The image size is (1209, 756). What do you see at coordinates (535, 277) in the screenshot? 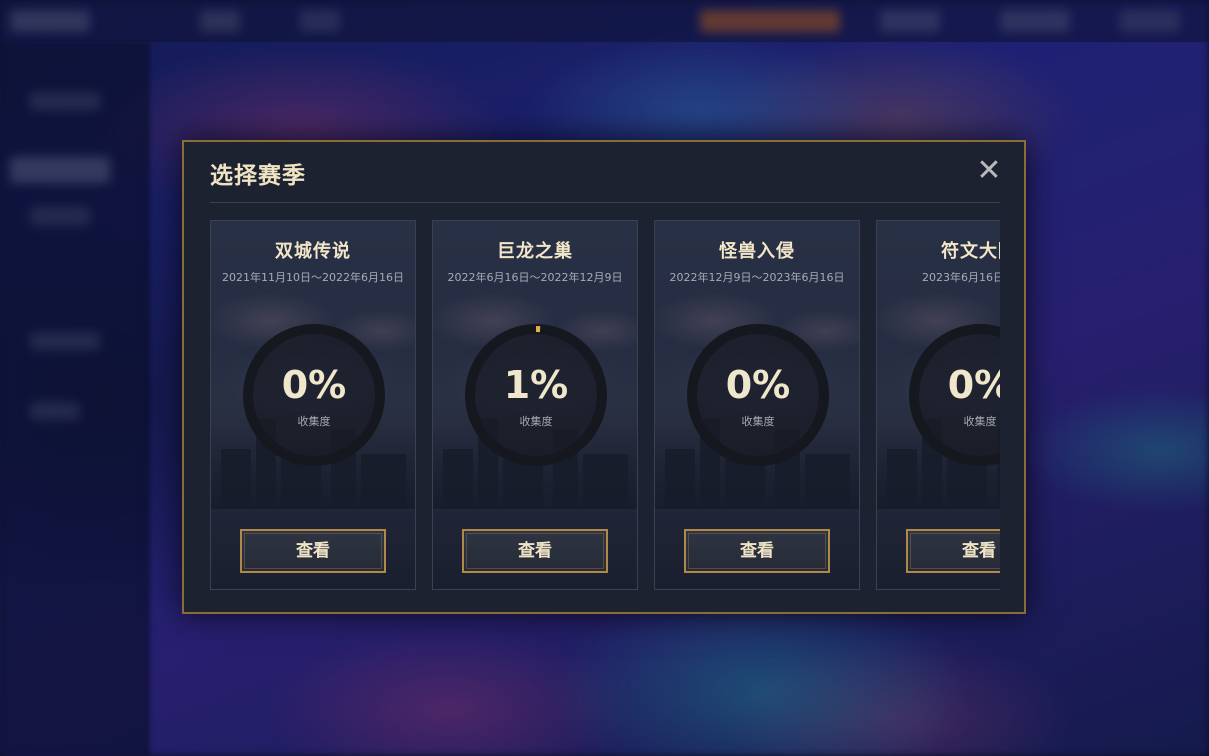
I see `season-date-range: 2022年6月16日～2022年12月9日` at bounding box center [535, 277].